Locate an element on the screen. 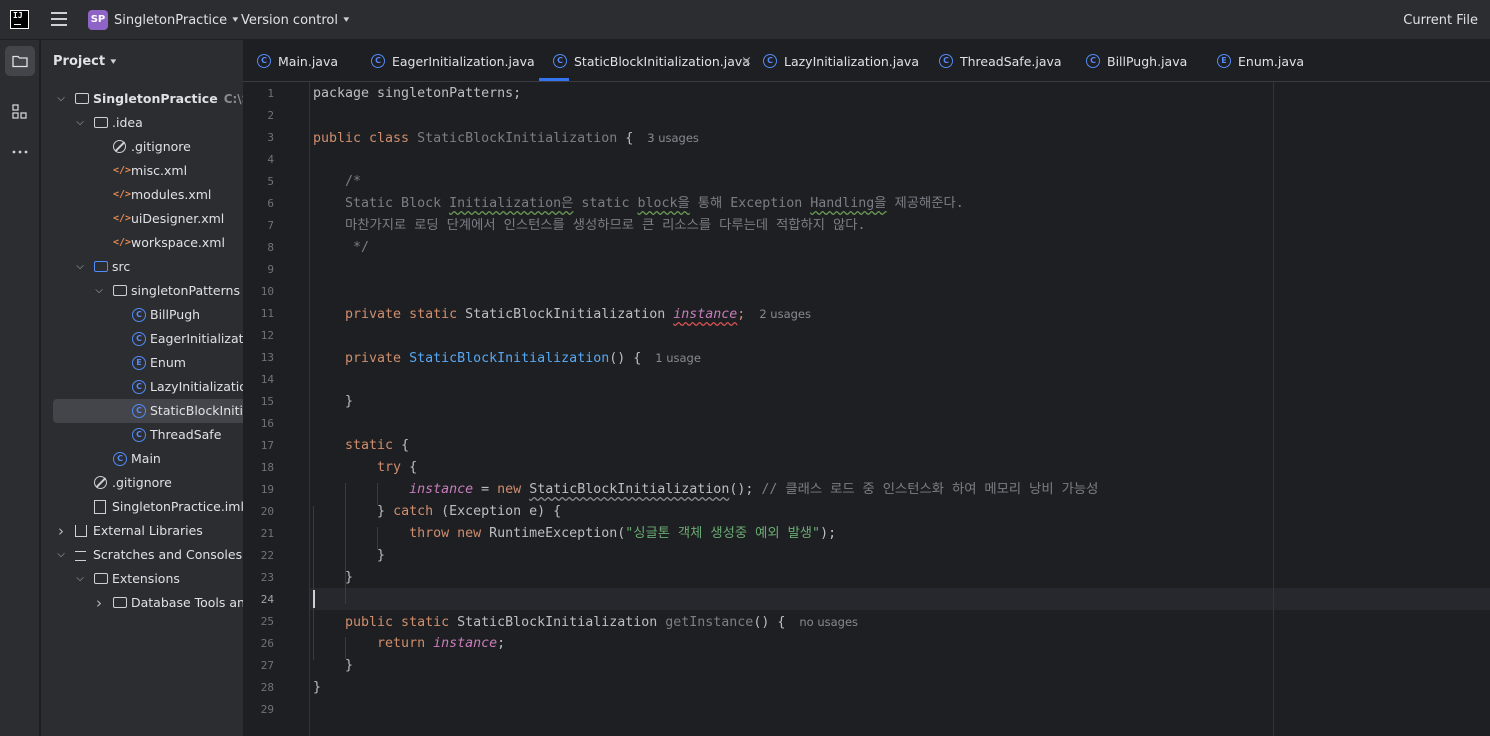 This screenshot has height=736, width=1490. tree-item-label: Database Tools and S is located at coordinates (187, 602).